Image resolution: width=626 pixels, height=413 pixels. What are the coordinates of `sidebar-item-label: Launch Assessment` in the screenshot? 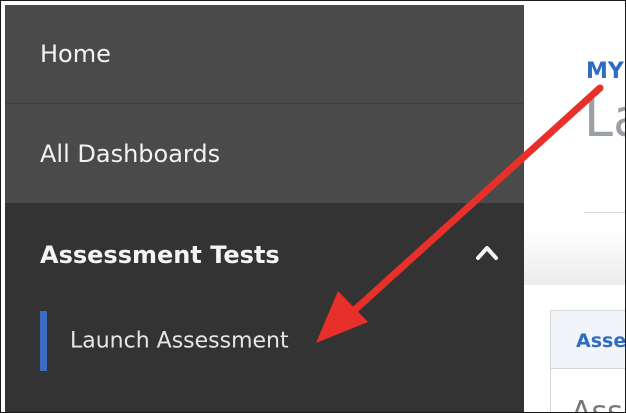 It's located at (179, 341).